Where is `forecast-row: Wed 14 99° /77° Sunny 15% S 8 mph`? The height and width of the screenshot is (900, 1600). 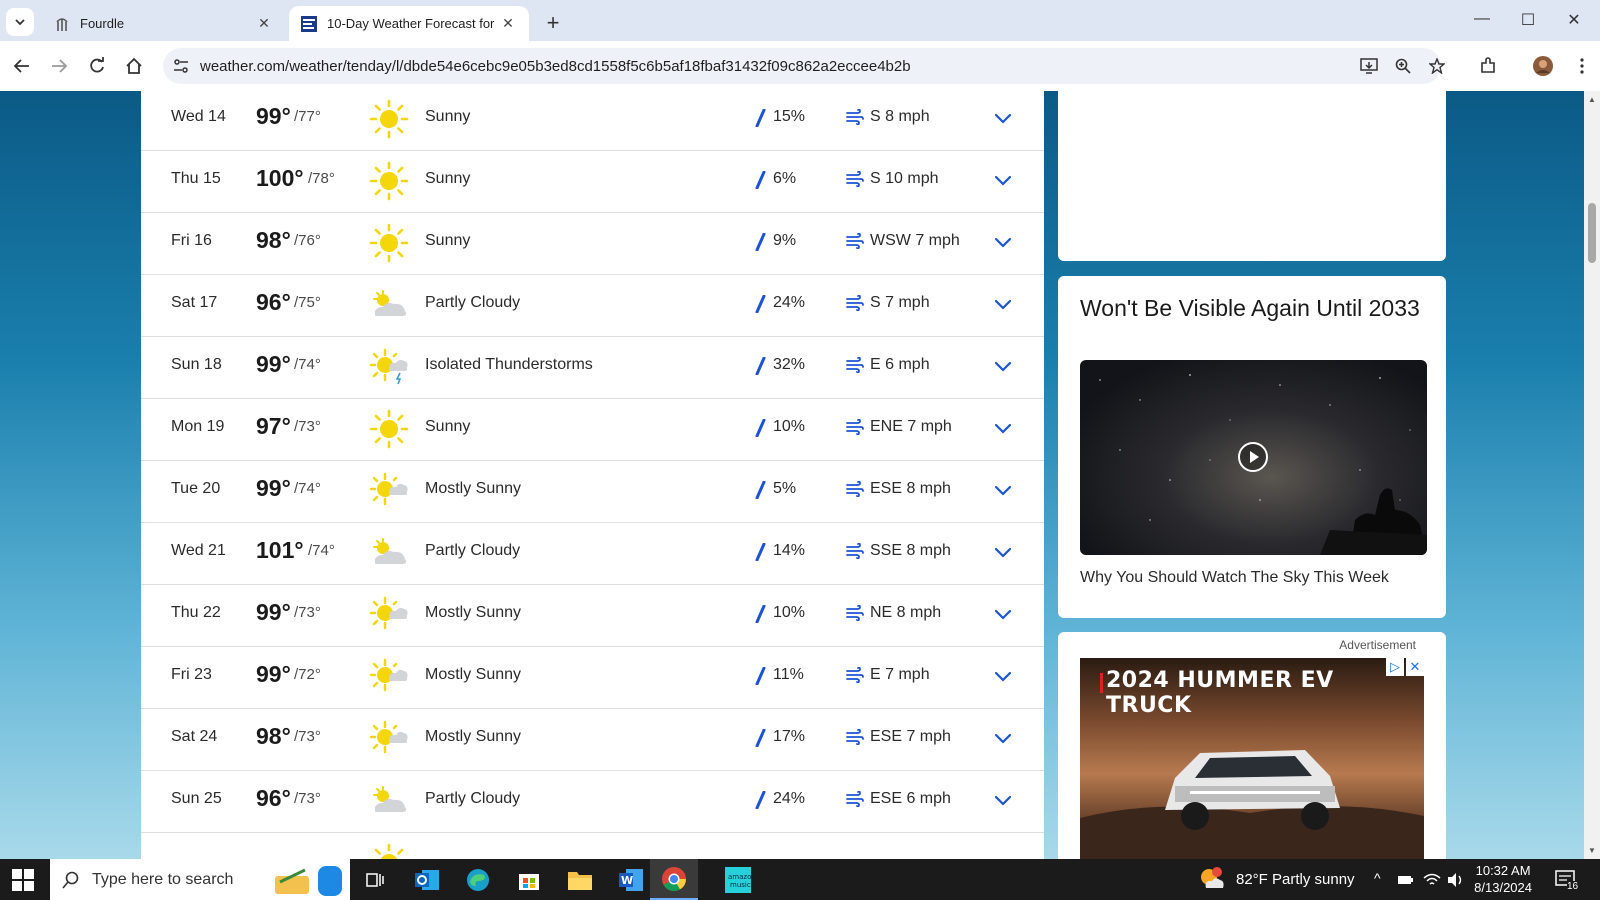
forecast-row: Wed 14 99° /77° Sunny 15% S 8 mph is located at coordinates (592, 121).